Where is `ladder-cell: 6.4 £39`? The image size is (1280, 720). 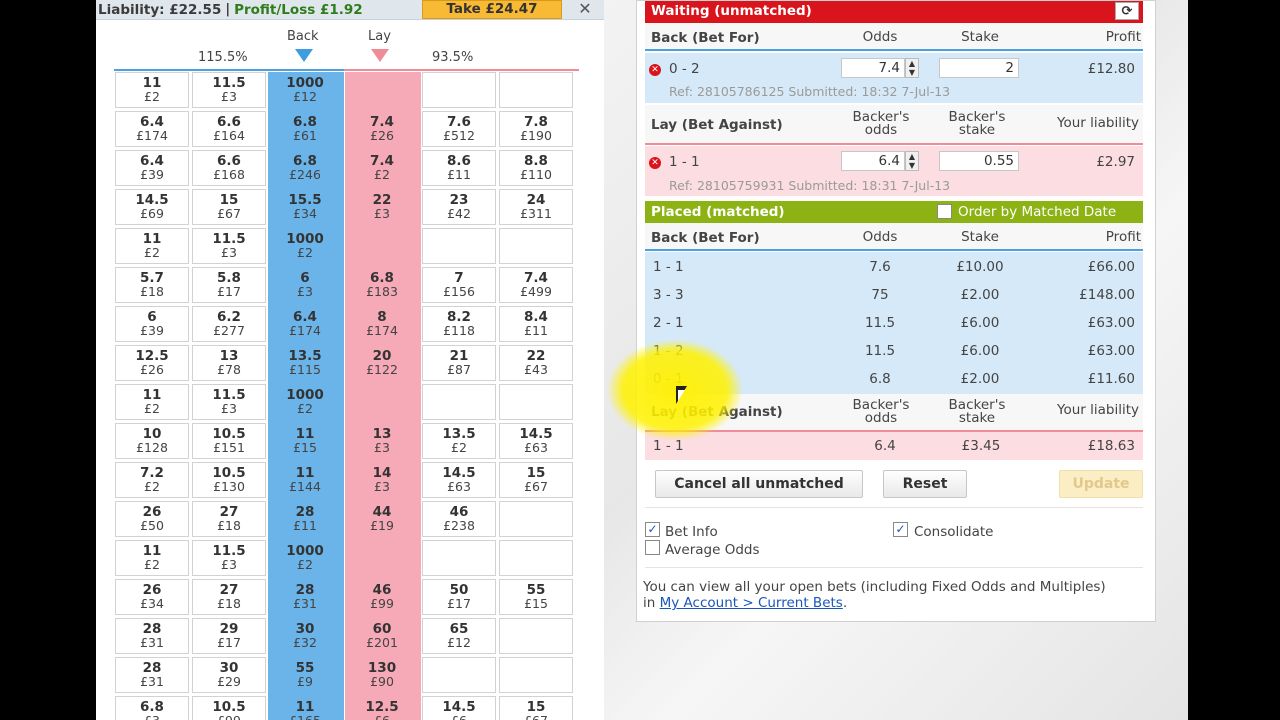
ladder-cell: 6.4 £39 is located at coordinates (152, 168).